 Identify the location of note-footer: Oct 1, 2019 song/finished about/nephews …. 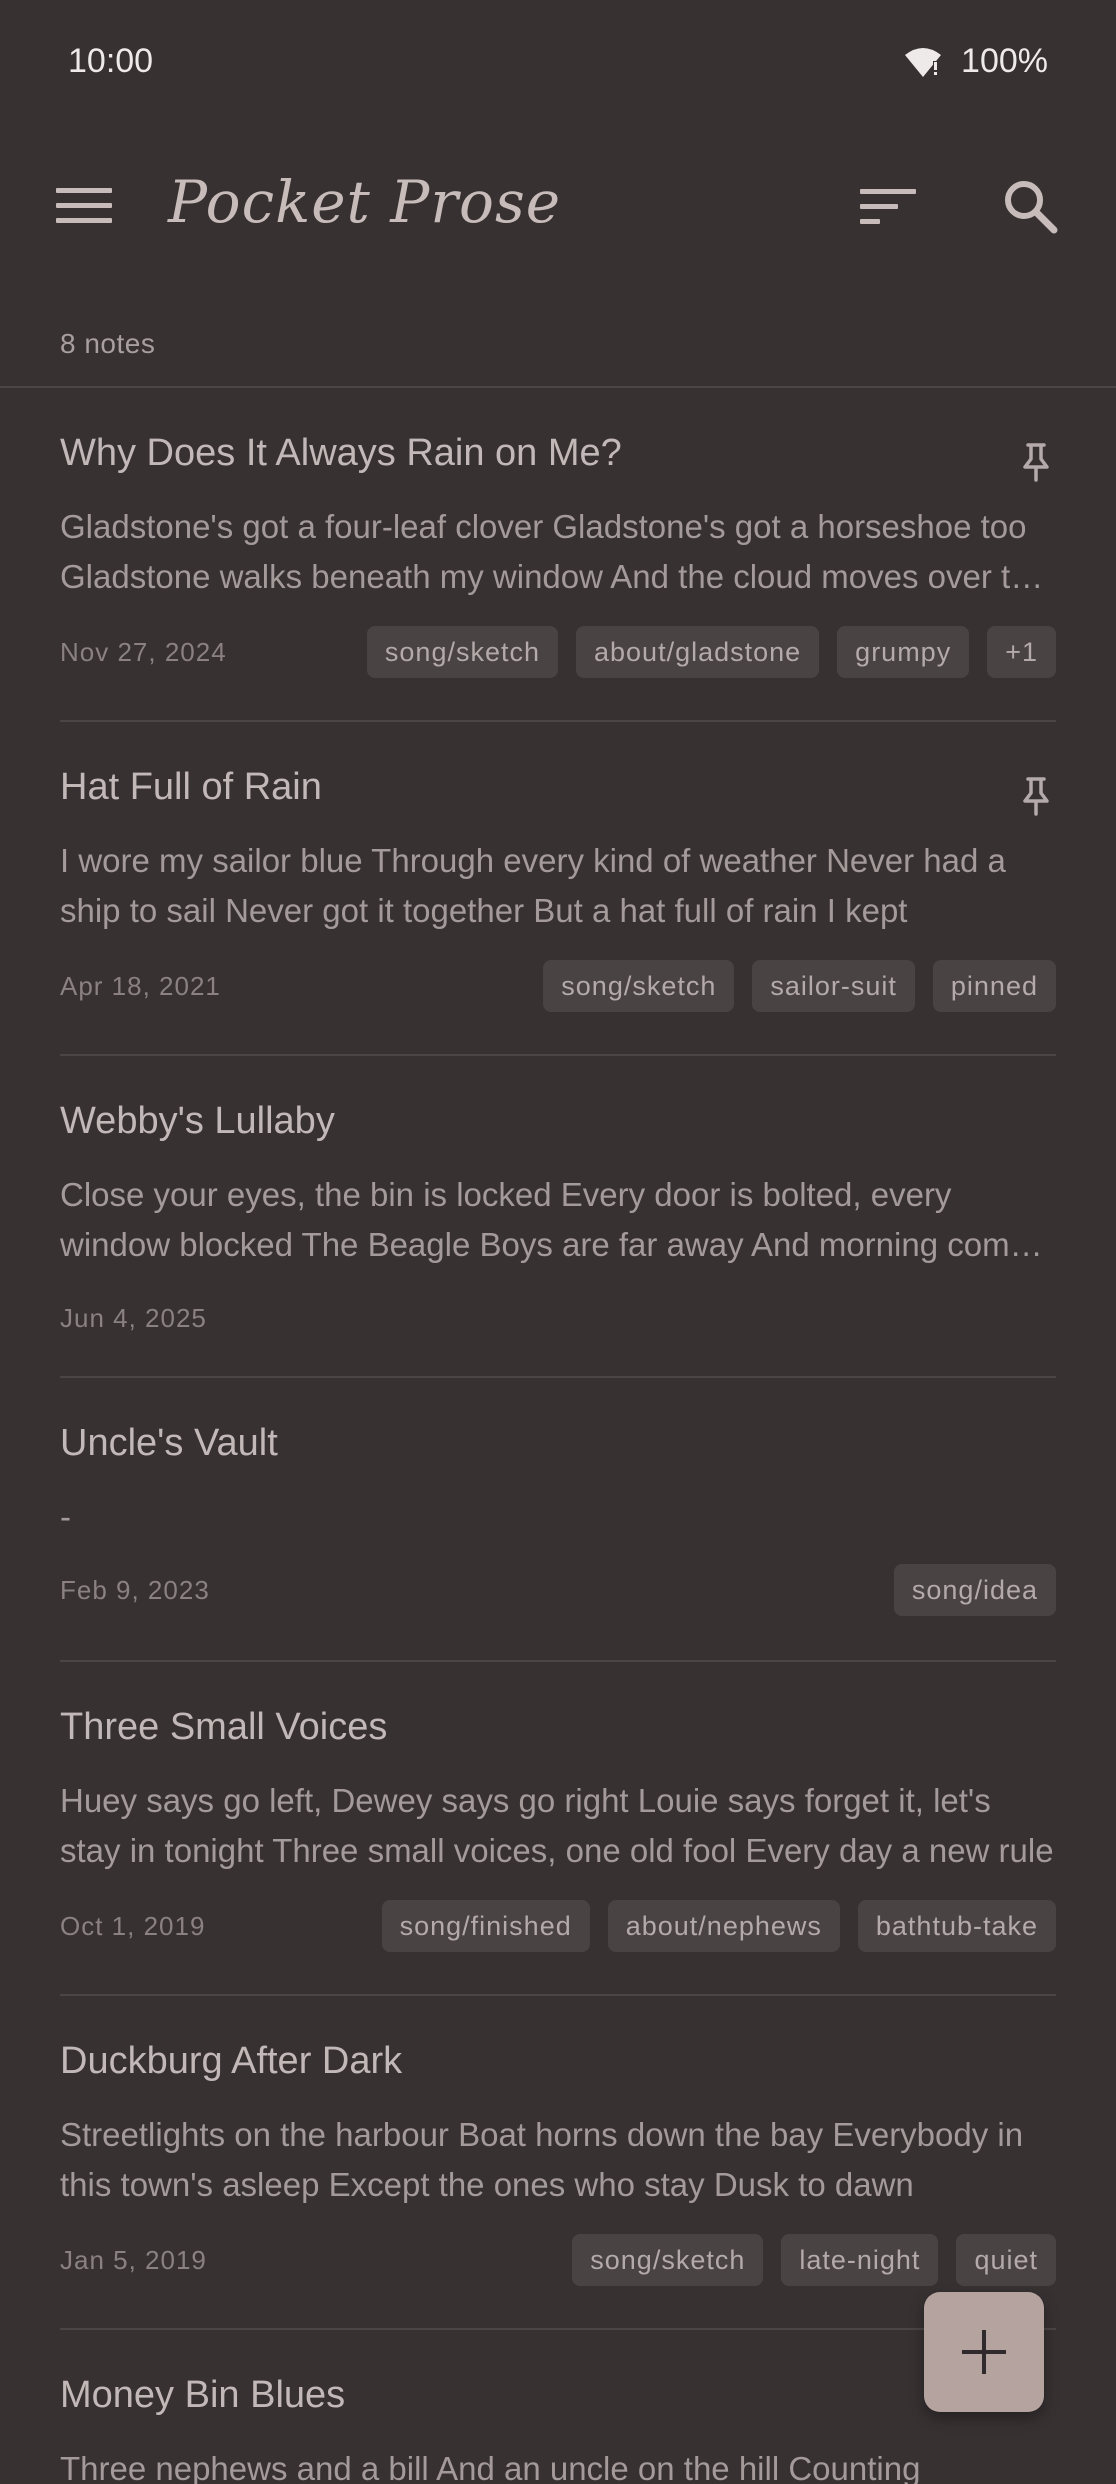
(558, 1926).